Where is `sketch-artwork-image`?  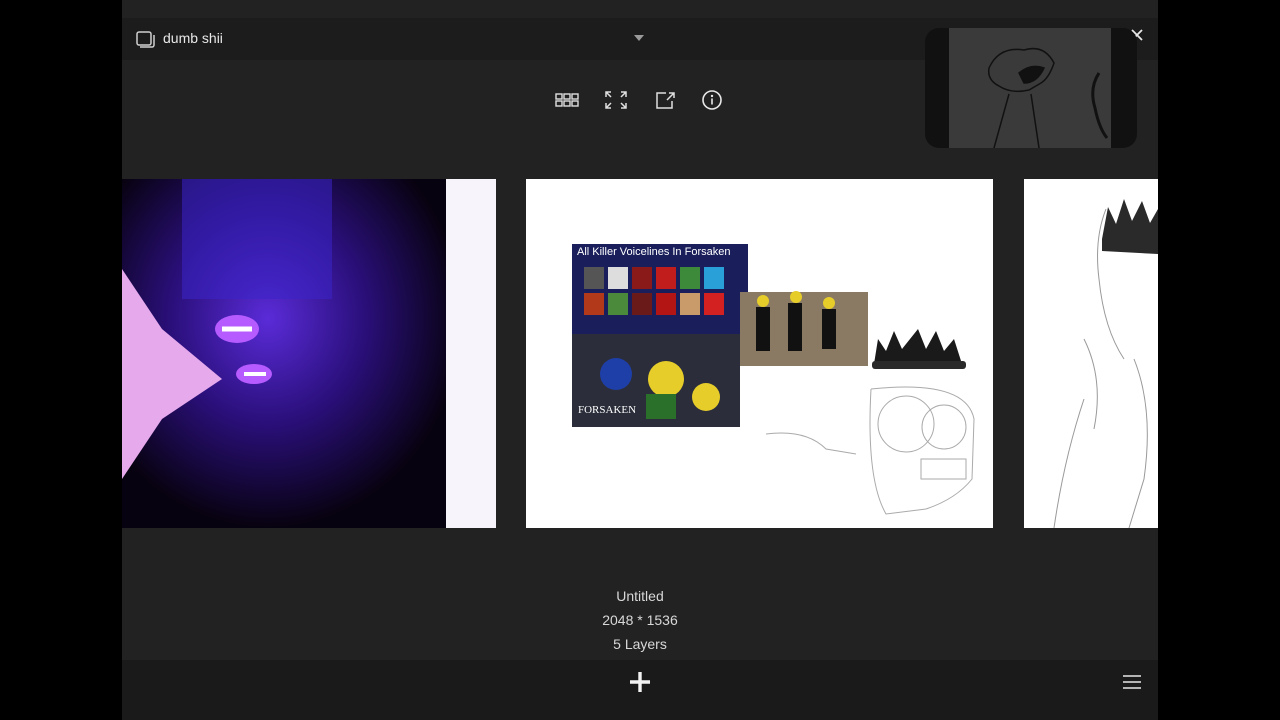
sketch-artwork-image is located at coordinates (1091, 353).